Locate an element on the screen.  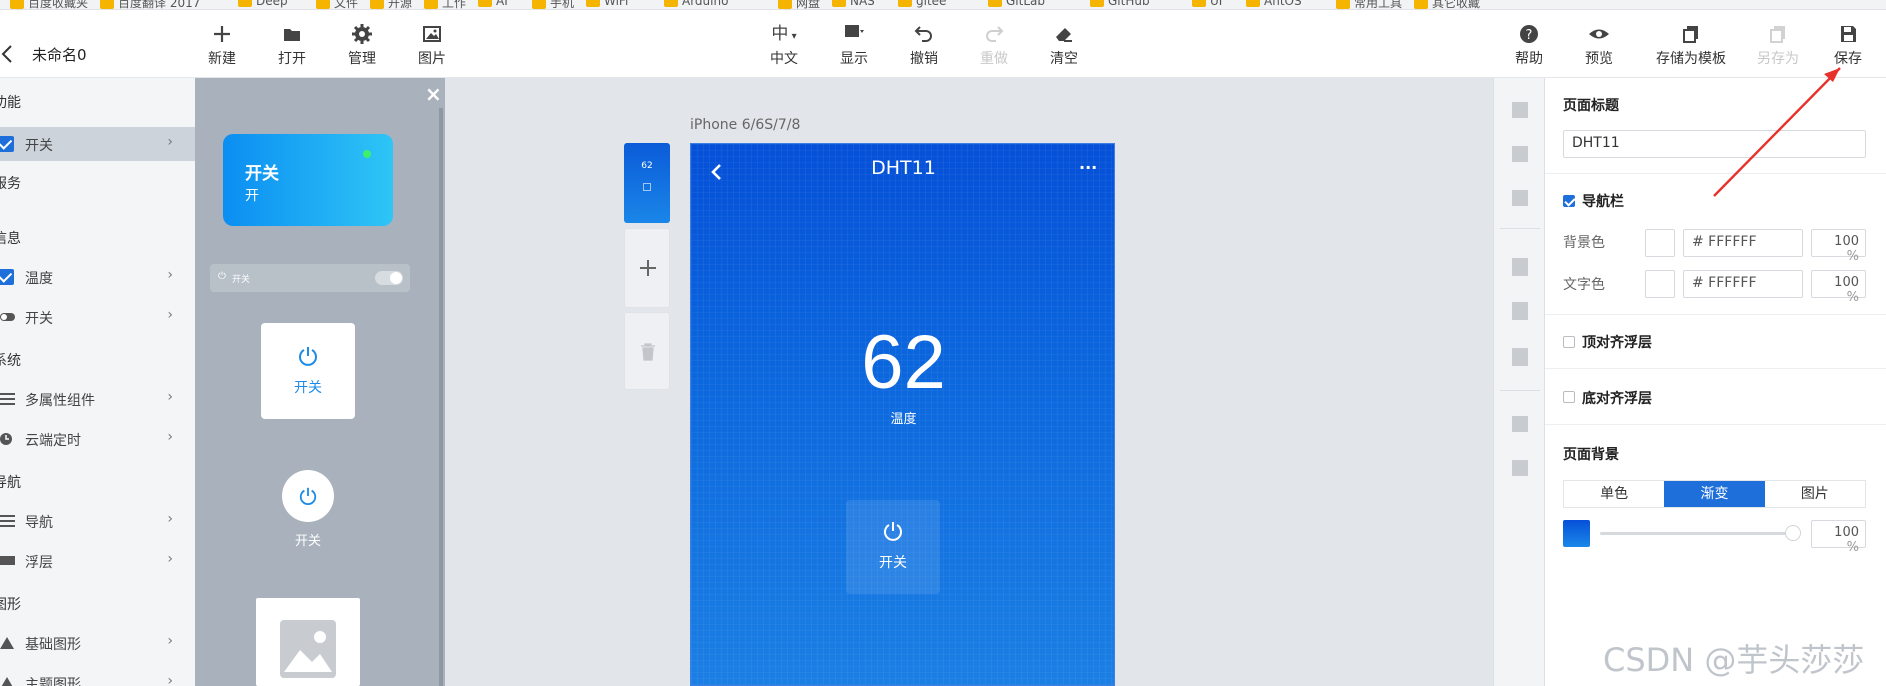
bookmark-item: NAS is located at coordinates (853, 4).